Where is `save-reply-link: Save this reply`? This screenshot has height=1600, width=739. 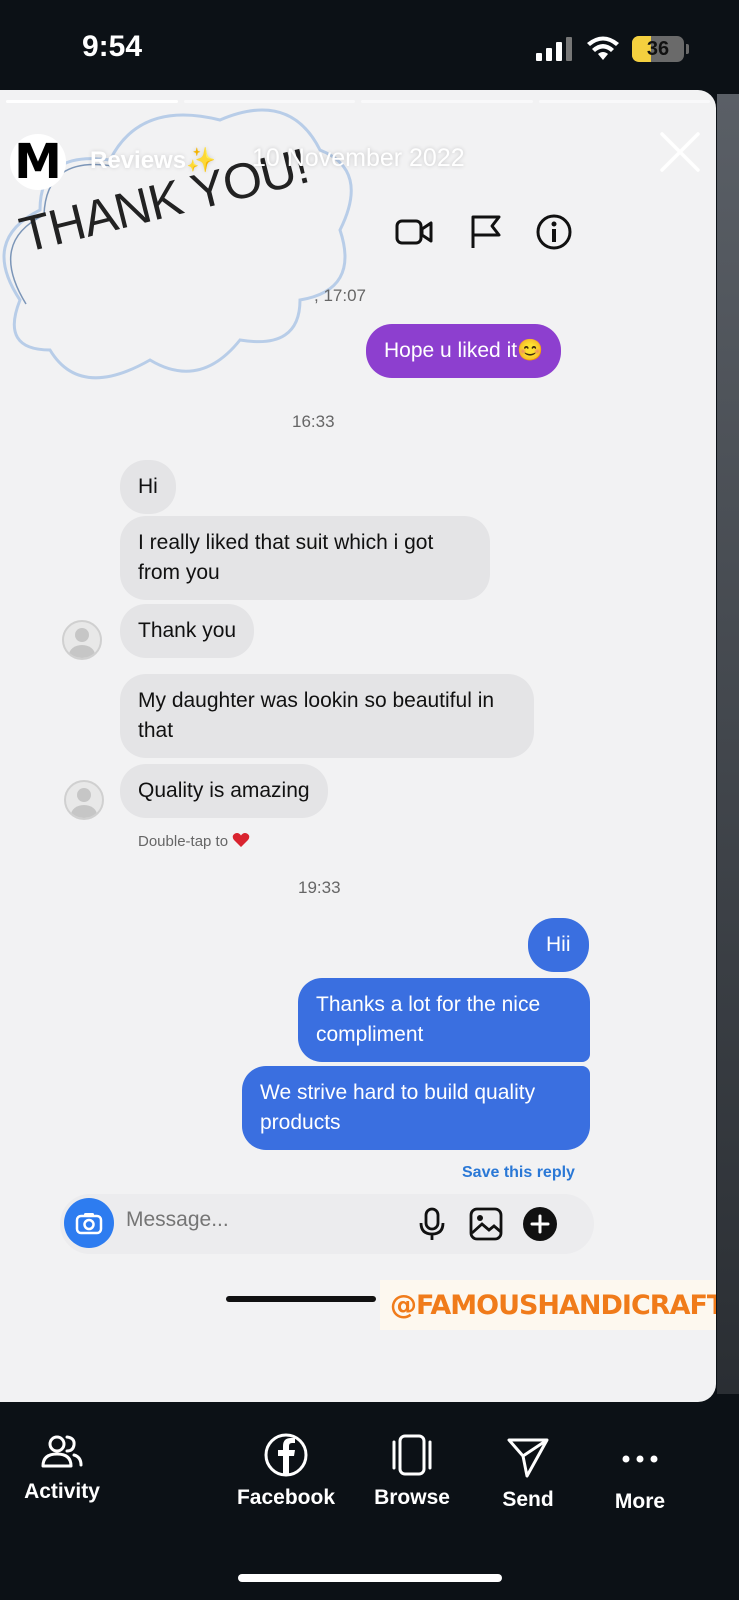 save-reply-link: Save this reply is located at coordinates (518, 1173).